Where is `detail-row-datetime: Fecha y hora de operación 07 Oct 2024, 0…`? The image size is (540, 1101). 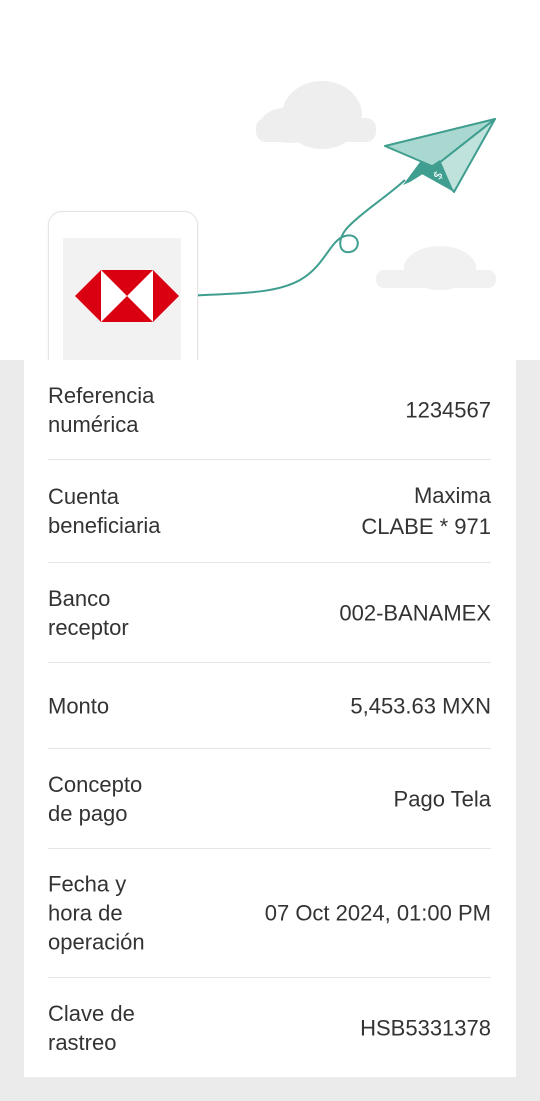 detail-row-datetime: Fecha y hora de operación 07 Oct 2024, 0… is located at coordinates (269, 913).